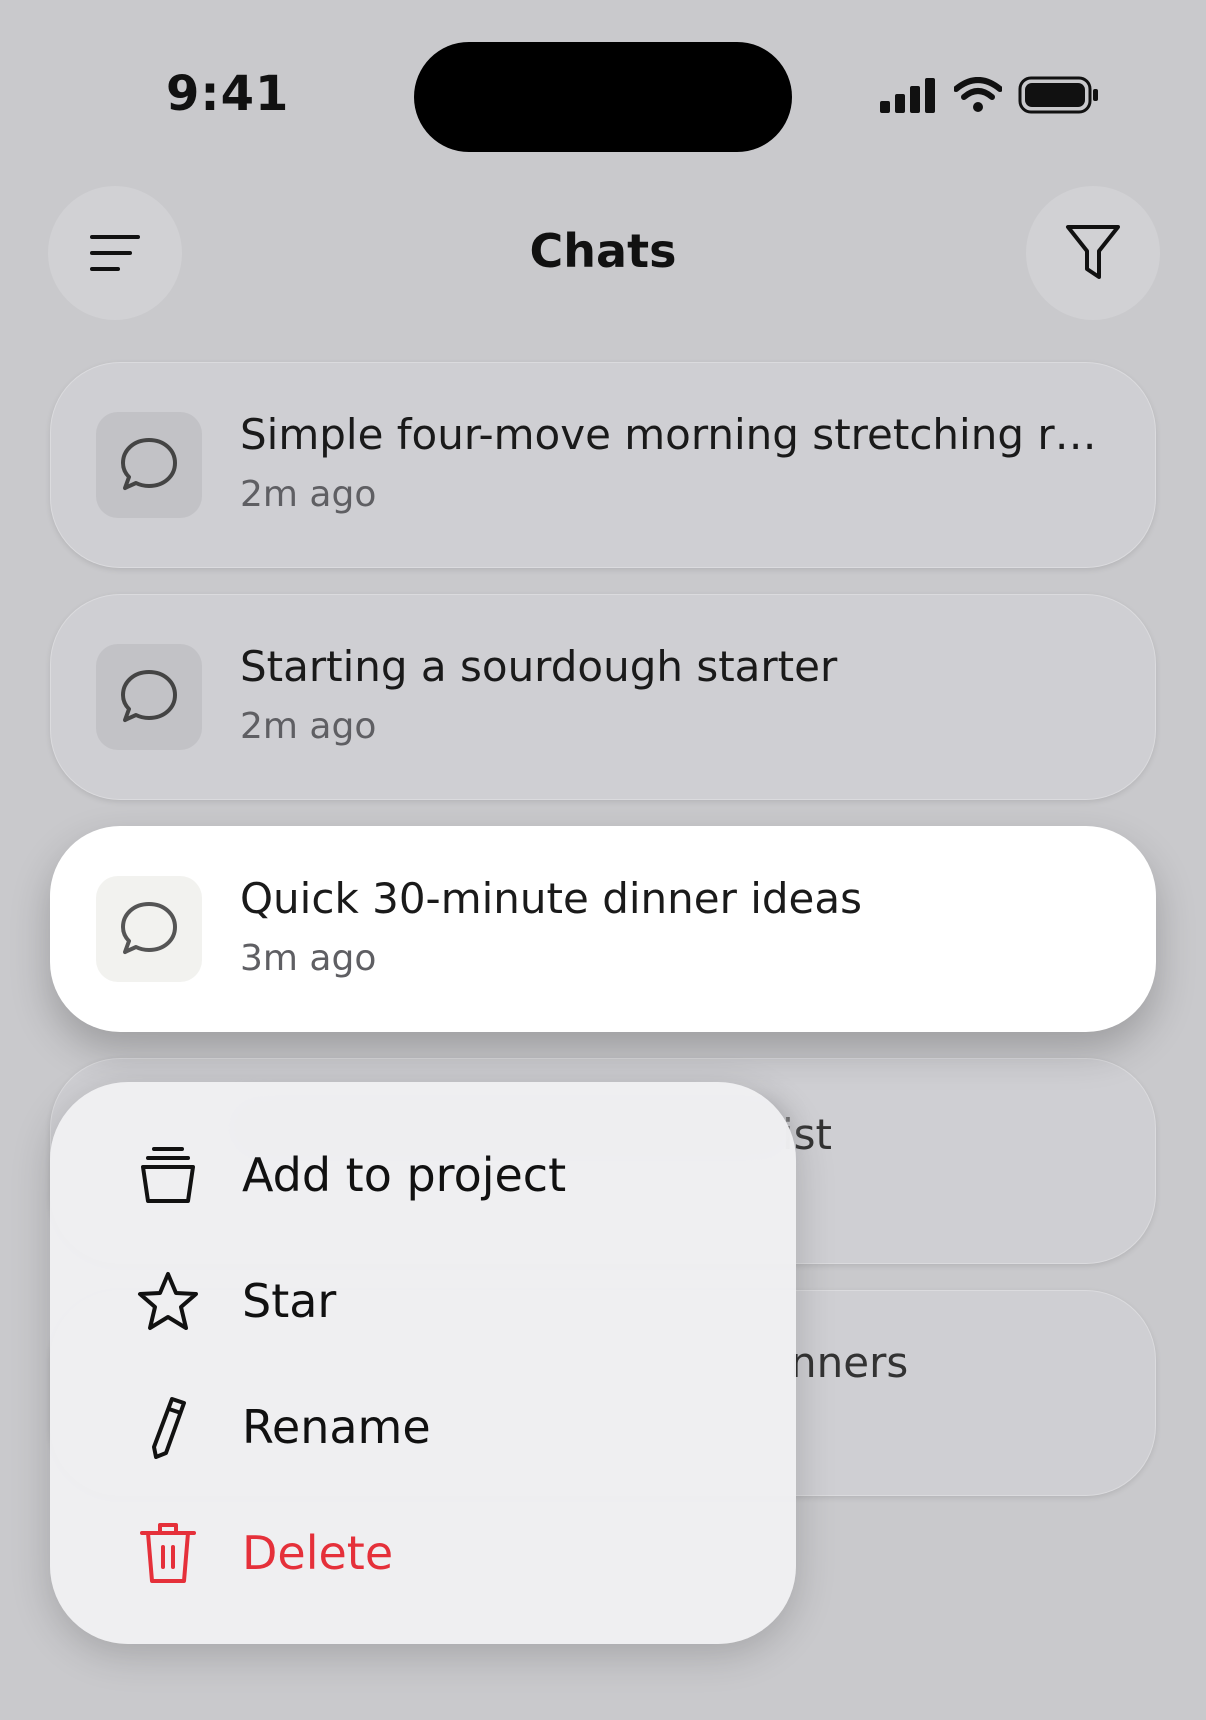 The width and height of the screenshot is (1206, 1720). I want to click on chat-item-selected: Quick 30-minute dinner ideas 3m ago, so click(603, 929).